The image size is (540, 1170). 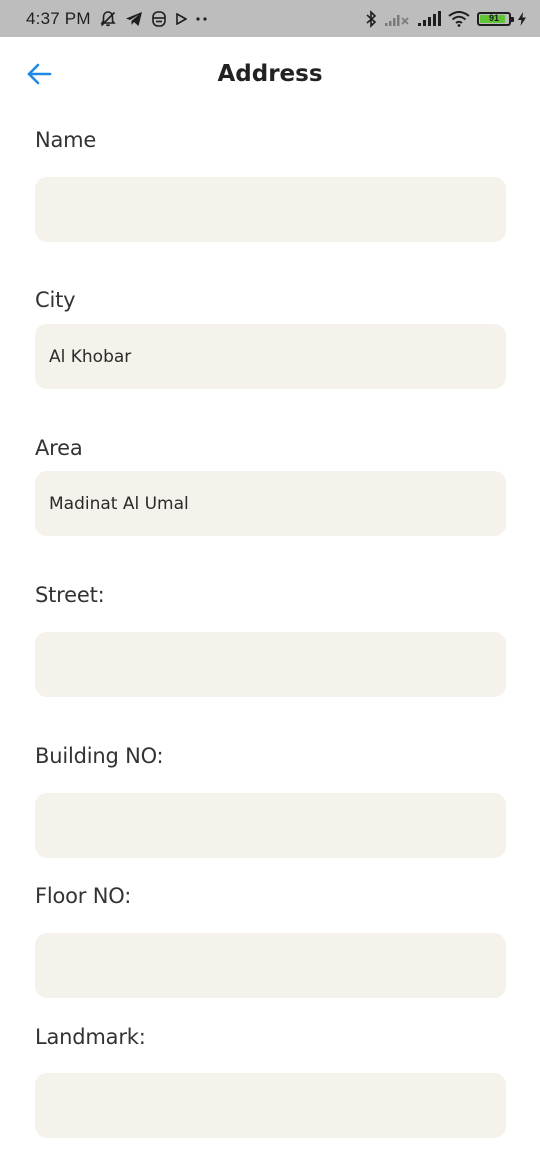 What do you see at coordinates (270, 356) in the screenshot?
I see `city-field: Al Khobar` at bounding box center [270, 356].